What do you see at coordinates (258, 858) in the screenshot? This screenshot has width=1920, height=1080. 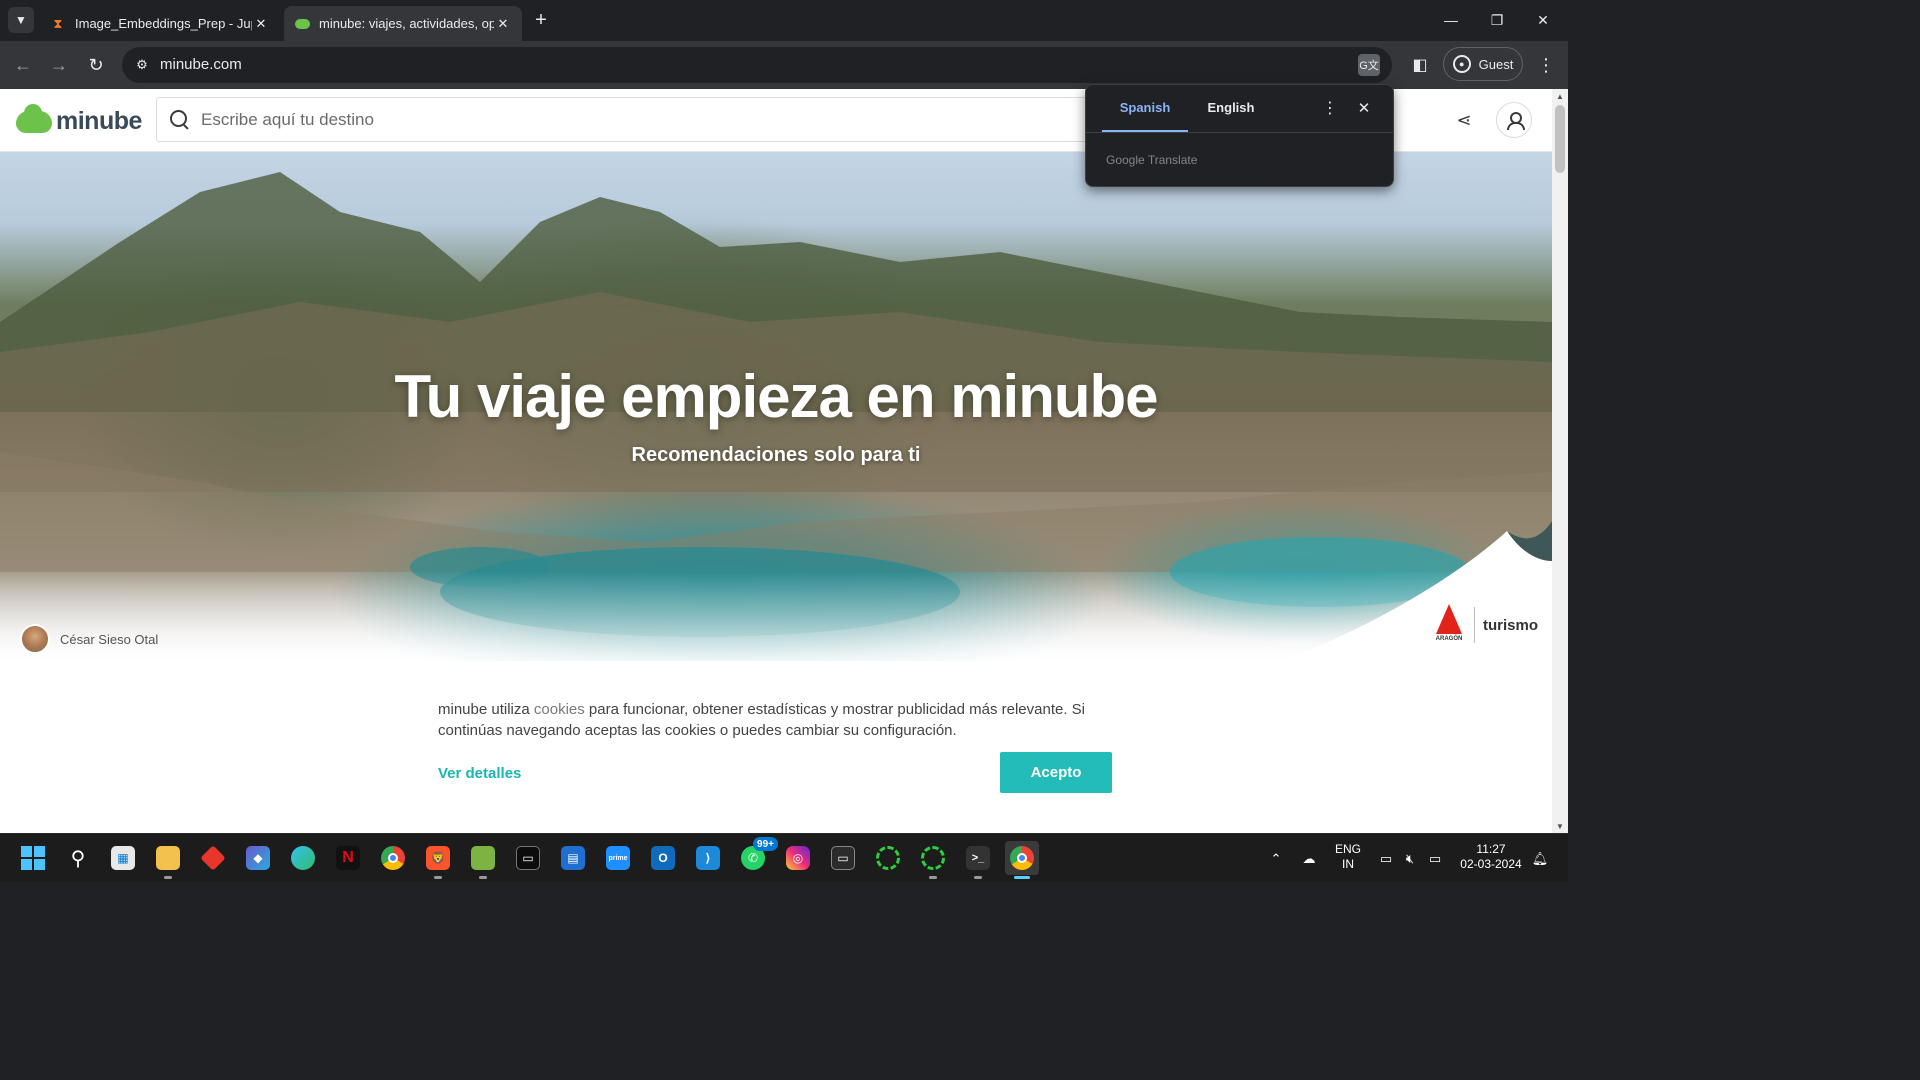 I see `taskbar-app-copilot: ◆` at bounding box center [258, 858].